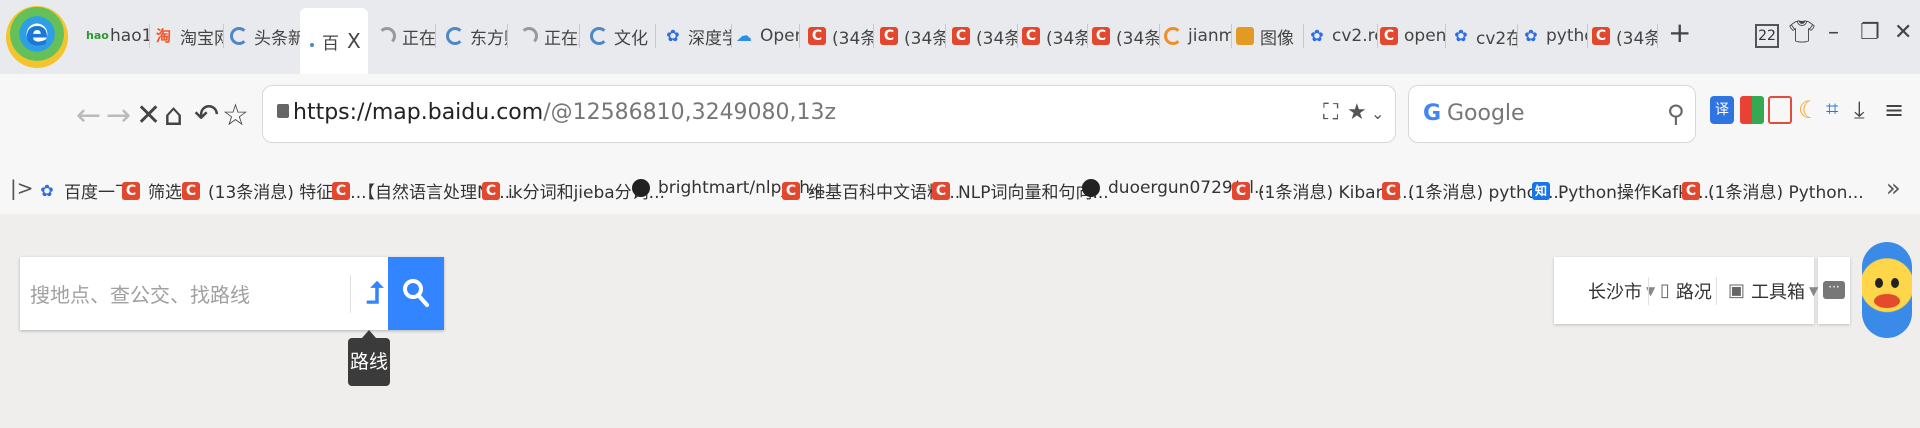 The width and height of the screenshot is (1920, 428). I want to click on crop-icon: ⌗, so click(1838, 110).